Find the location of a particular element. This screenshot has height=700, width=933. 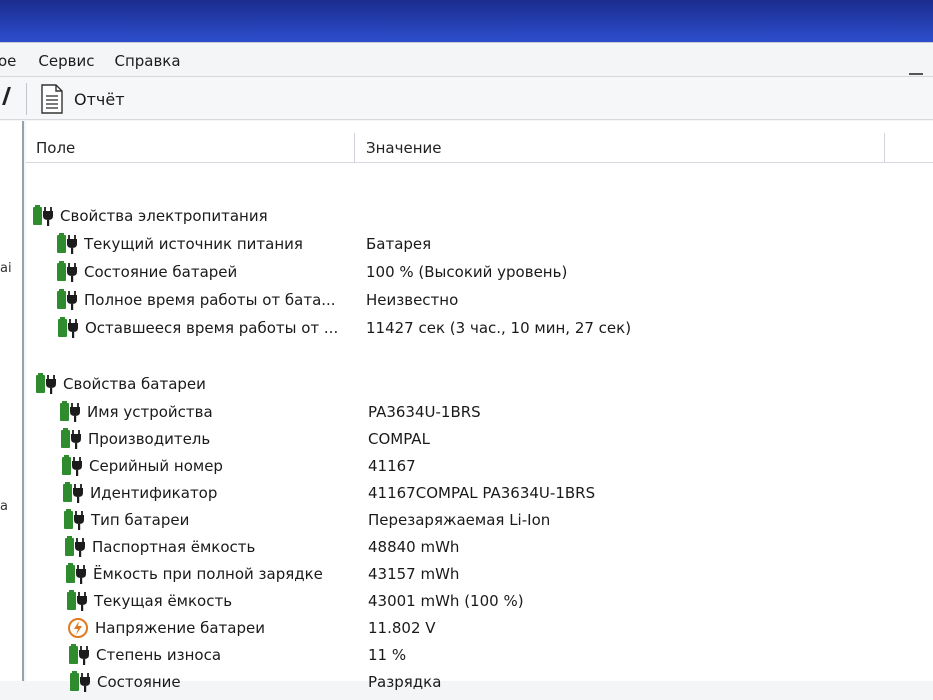

property-field: Производитель is located at coordinates (149, 439).